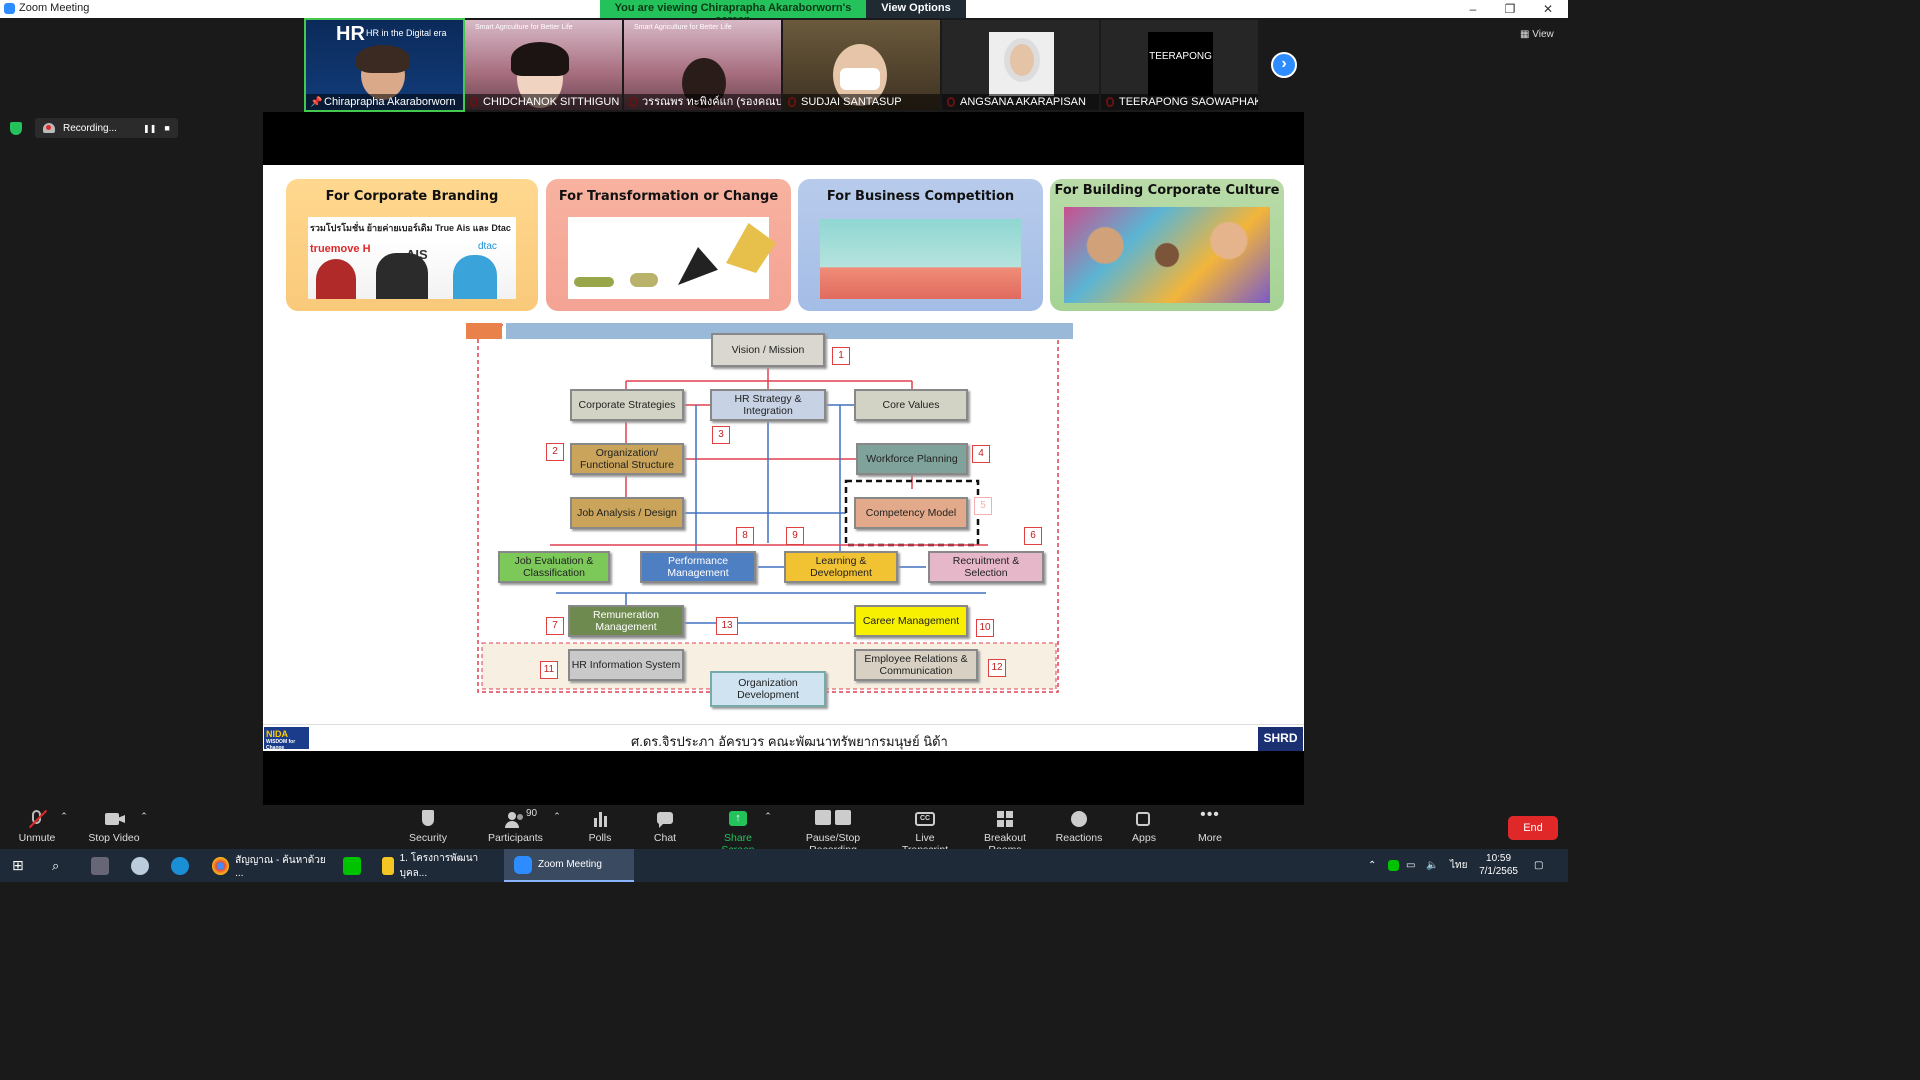 The image size is (1920, 1080). What do you see at coordinates (1210, 825) in the screenshot?
I see `more-button: ••• More` at bounding box center [1210, 825].